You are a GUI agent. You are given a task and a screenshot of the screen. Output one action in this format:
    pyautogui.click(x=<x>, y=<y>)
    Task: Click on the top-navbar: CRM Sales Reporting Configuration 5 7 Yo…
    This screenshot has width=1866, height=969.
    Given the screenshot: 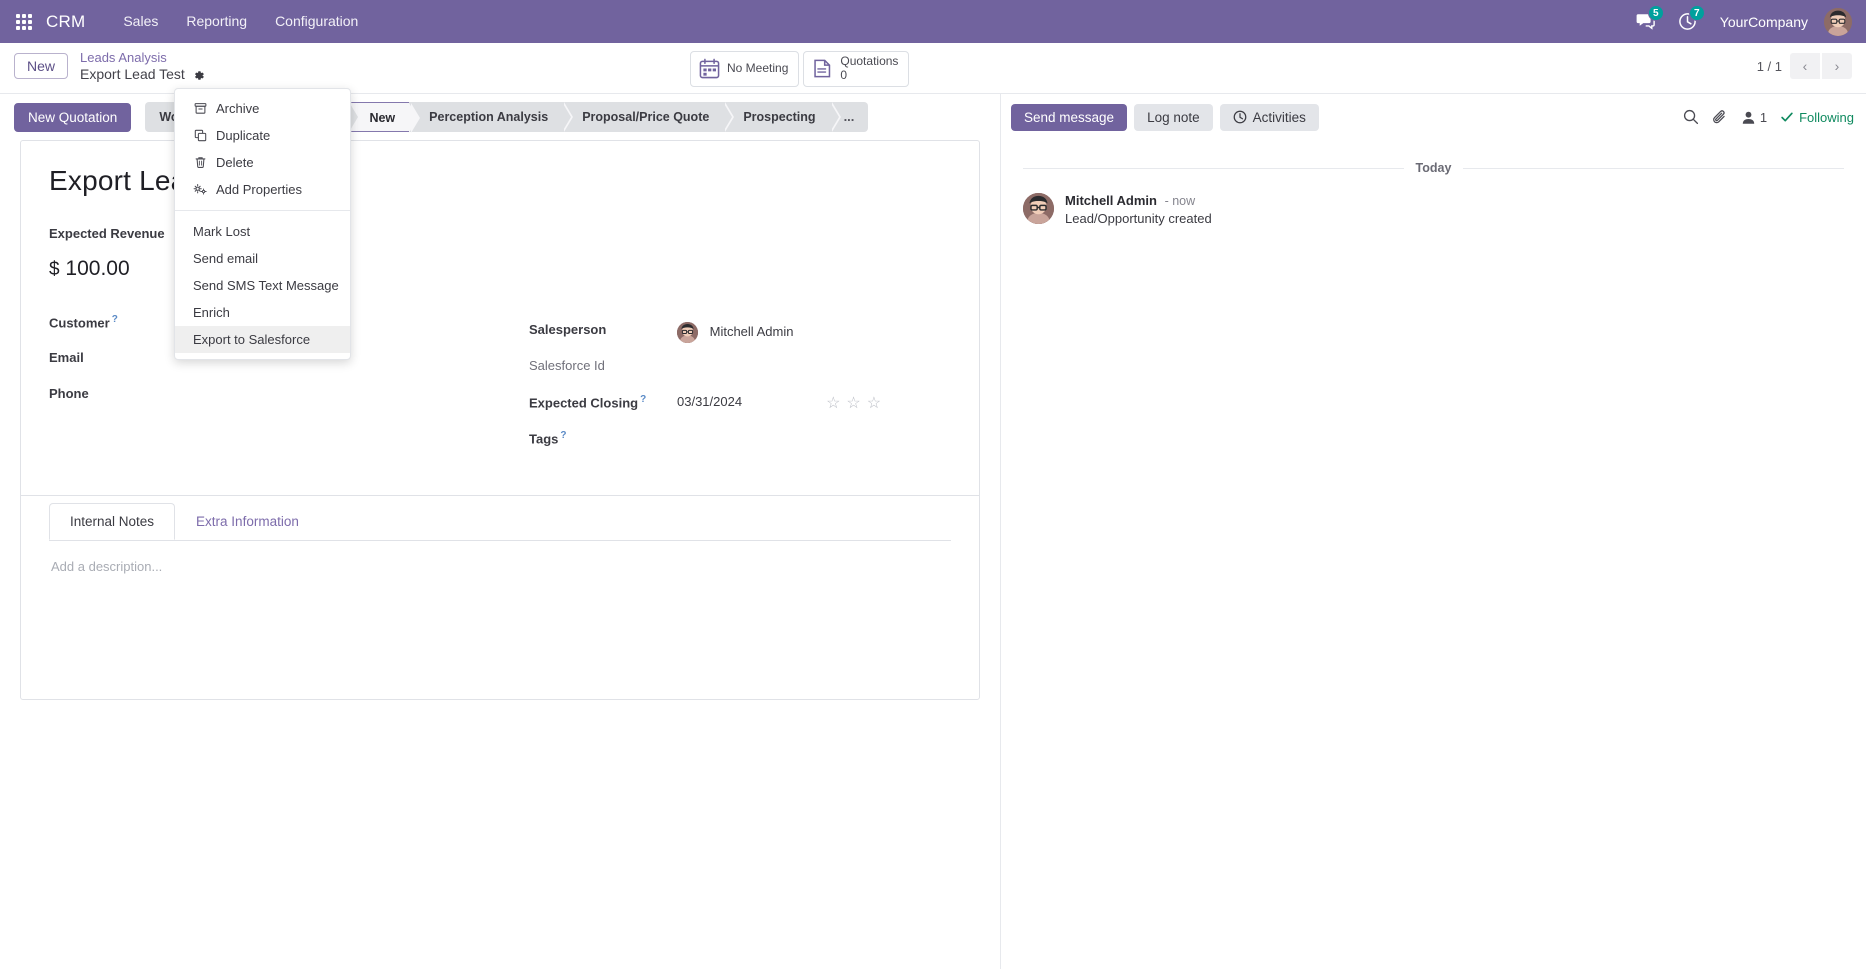 What is the action you would take?
    pyautogui.click(x=933, y=21)
    